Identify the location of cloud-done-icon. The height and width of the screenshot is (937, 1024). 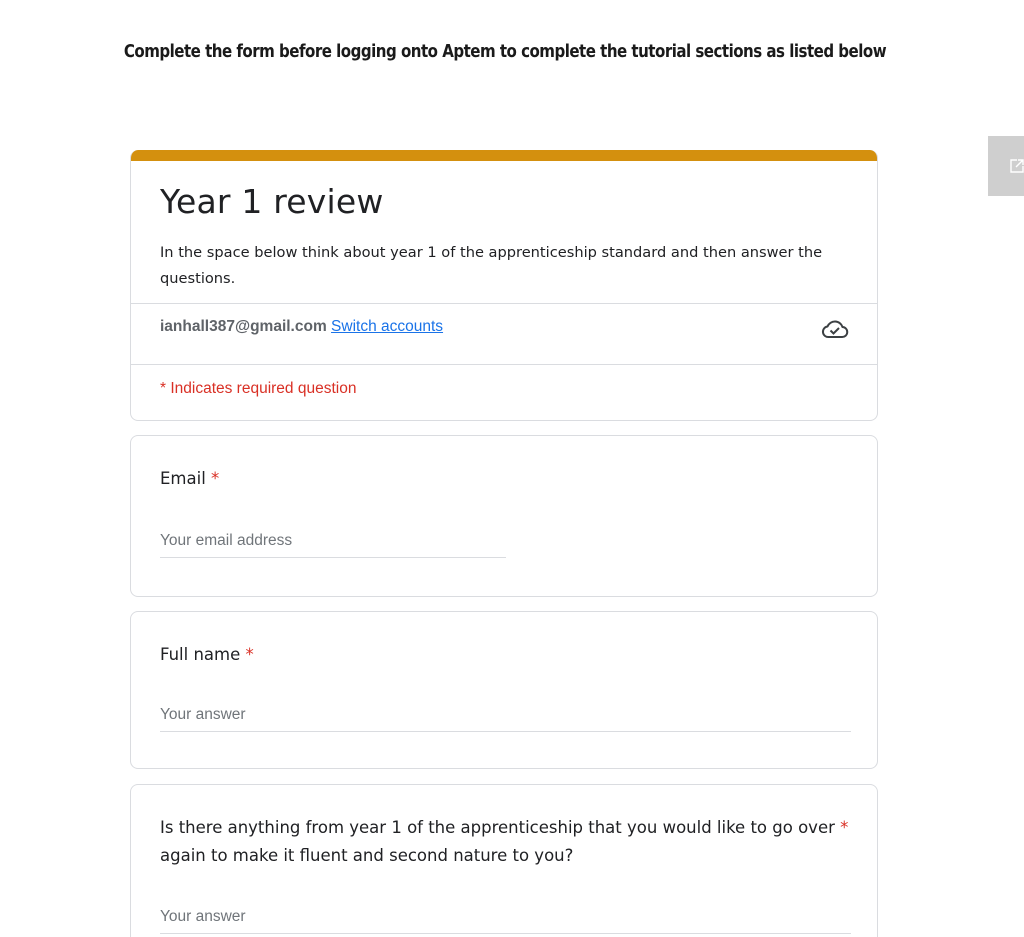
(835, 329).